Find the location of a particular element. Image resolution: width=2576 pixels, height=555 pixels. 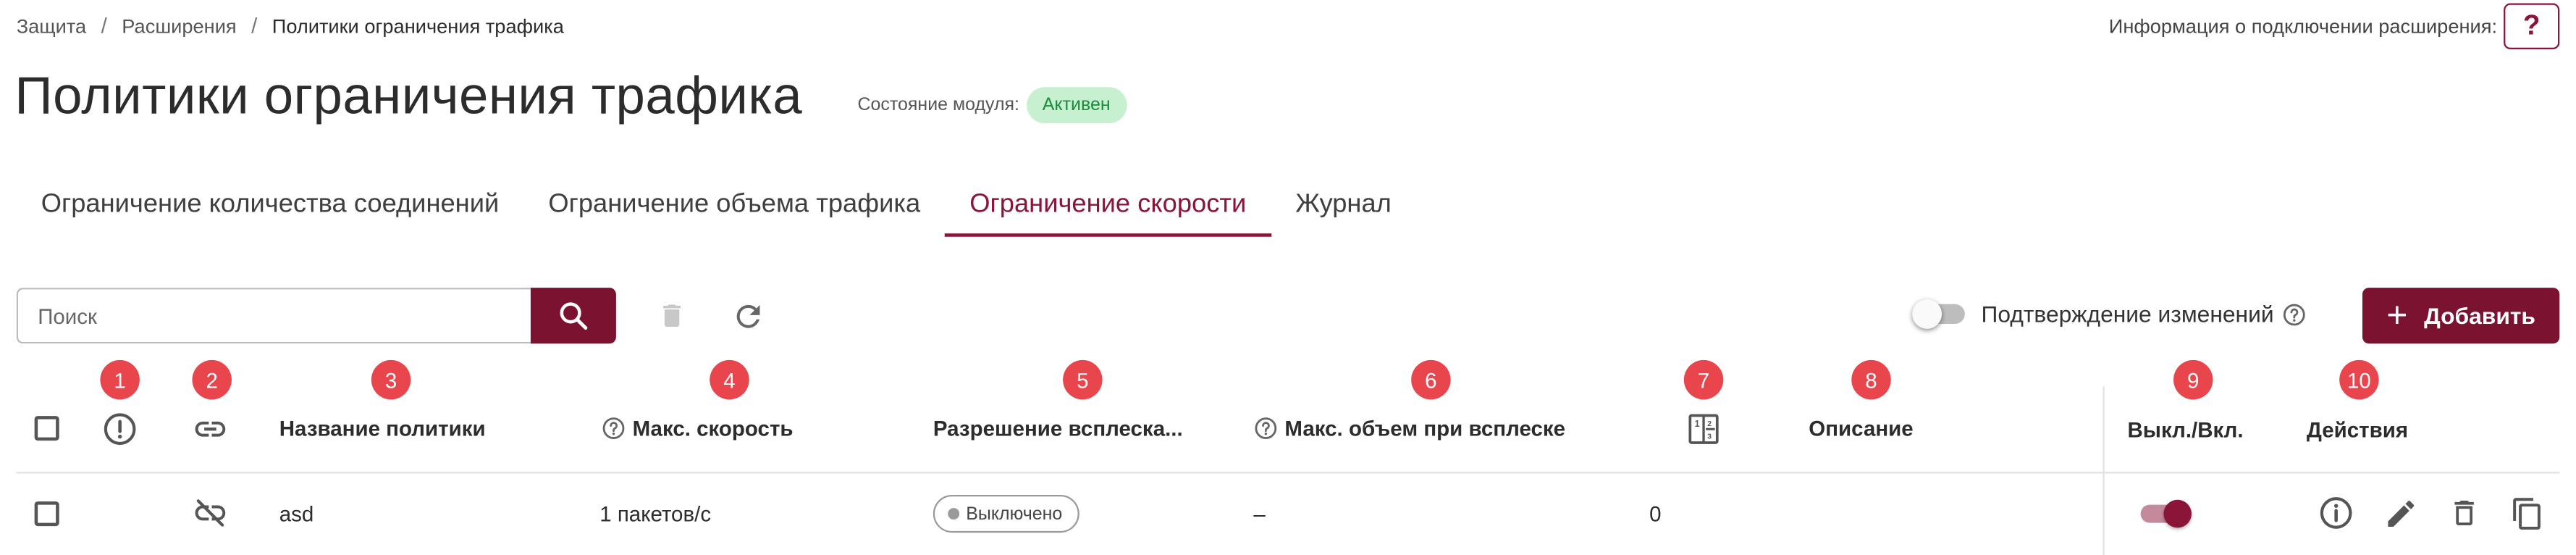

breadcrumb-item-extensions: Расширения is located at coordinates (179, 25).